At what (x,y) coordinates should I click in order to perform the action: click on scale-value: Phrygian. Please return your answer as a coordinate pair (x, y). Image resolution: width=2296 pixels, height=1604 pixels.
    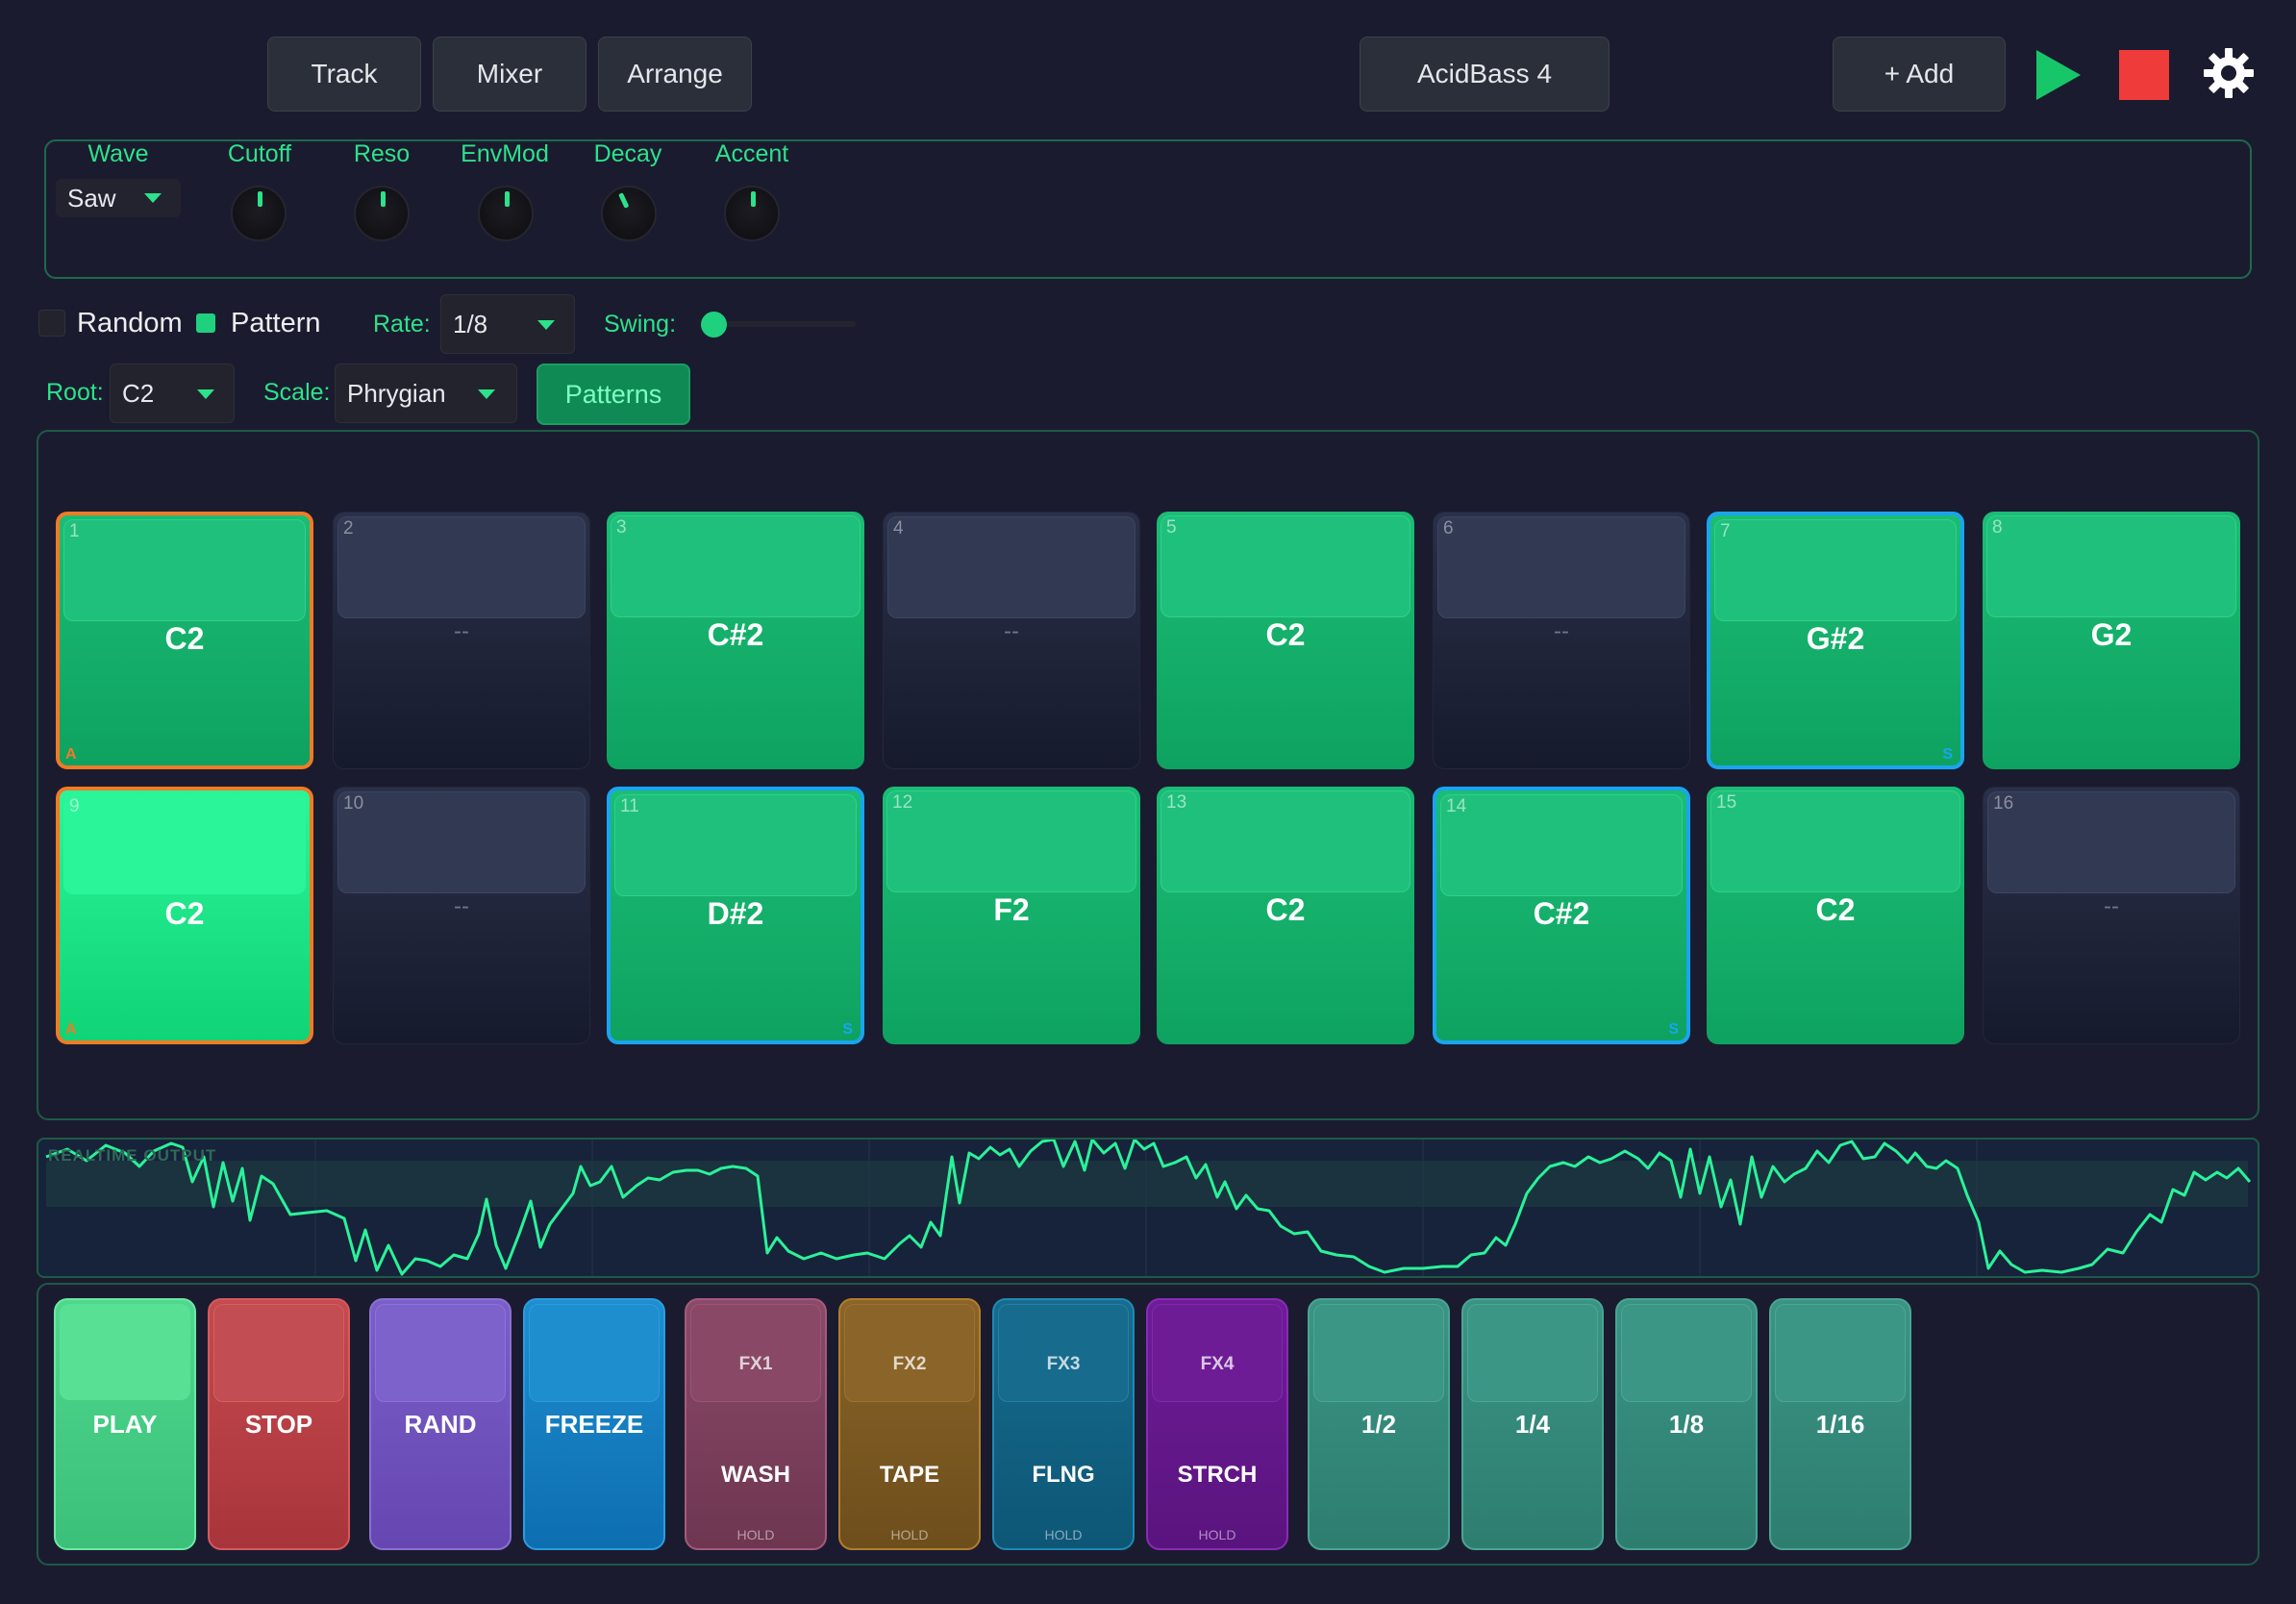
    Looking at the image, I should click on (396, 393).